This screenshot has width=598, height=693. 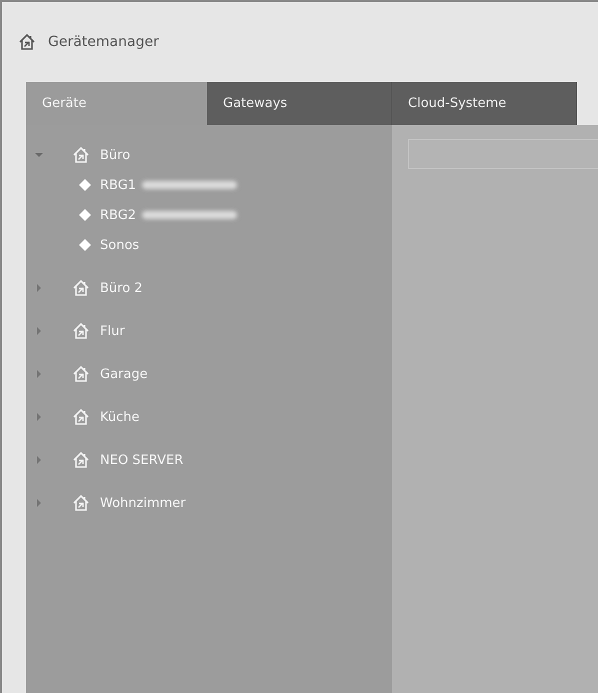 What do you see at coordinates (115, 155) in the screenshot?
I see `tree-item: Büro` at bounding box center [115, 155].